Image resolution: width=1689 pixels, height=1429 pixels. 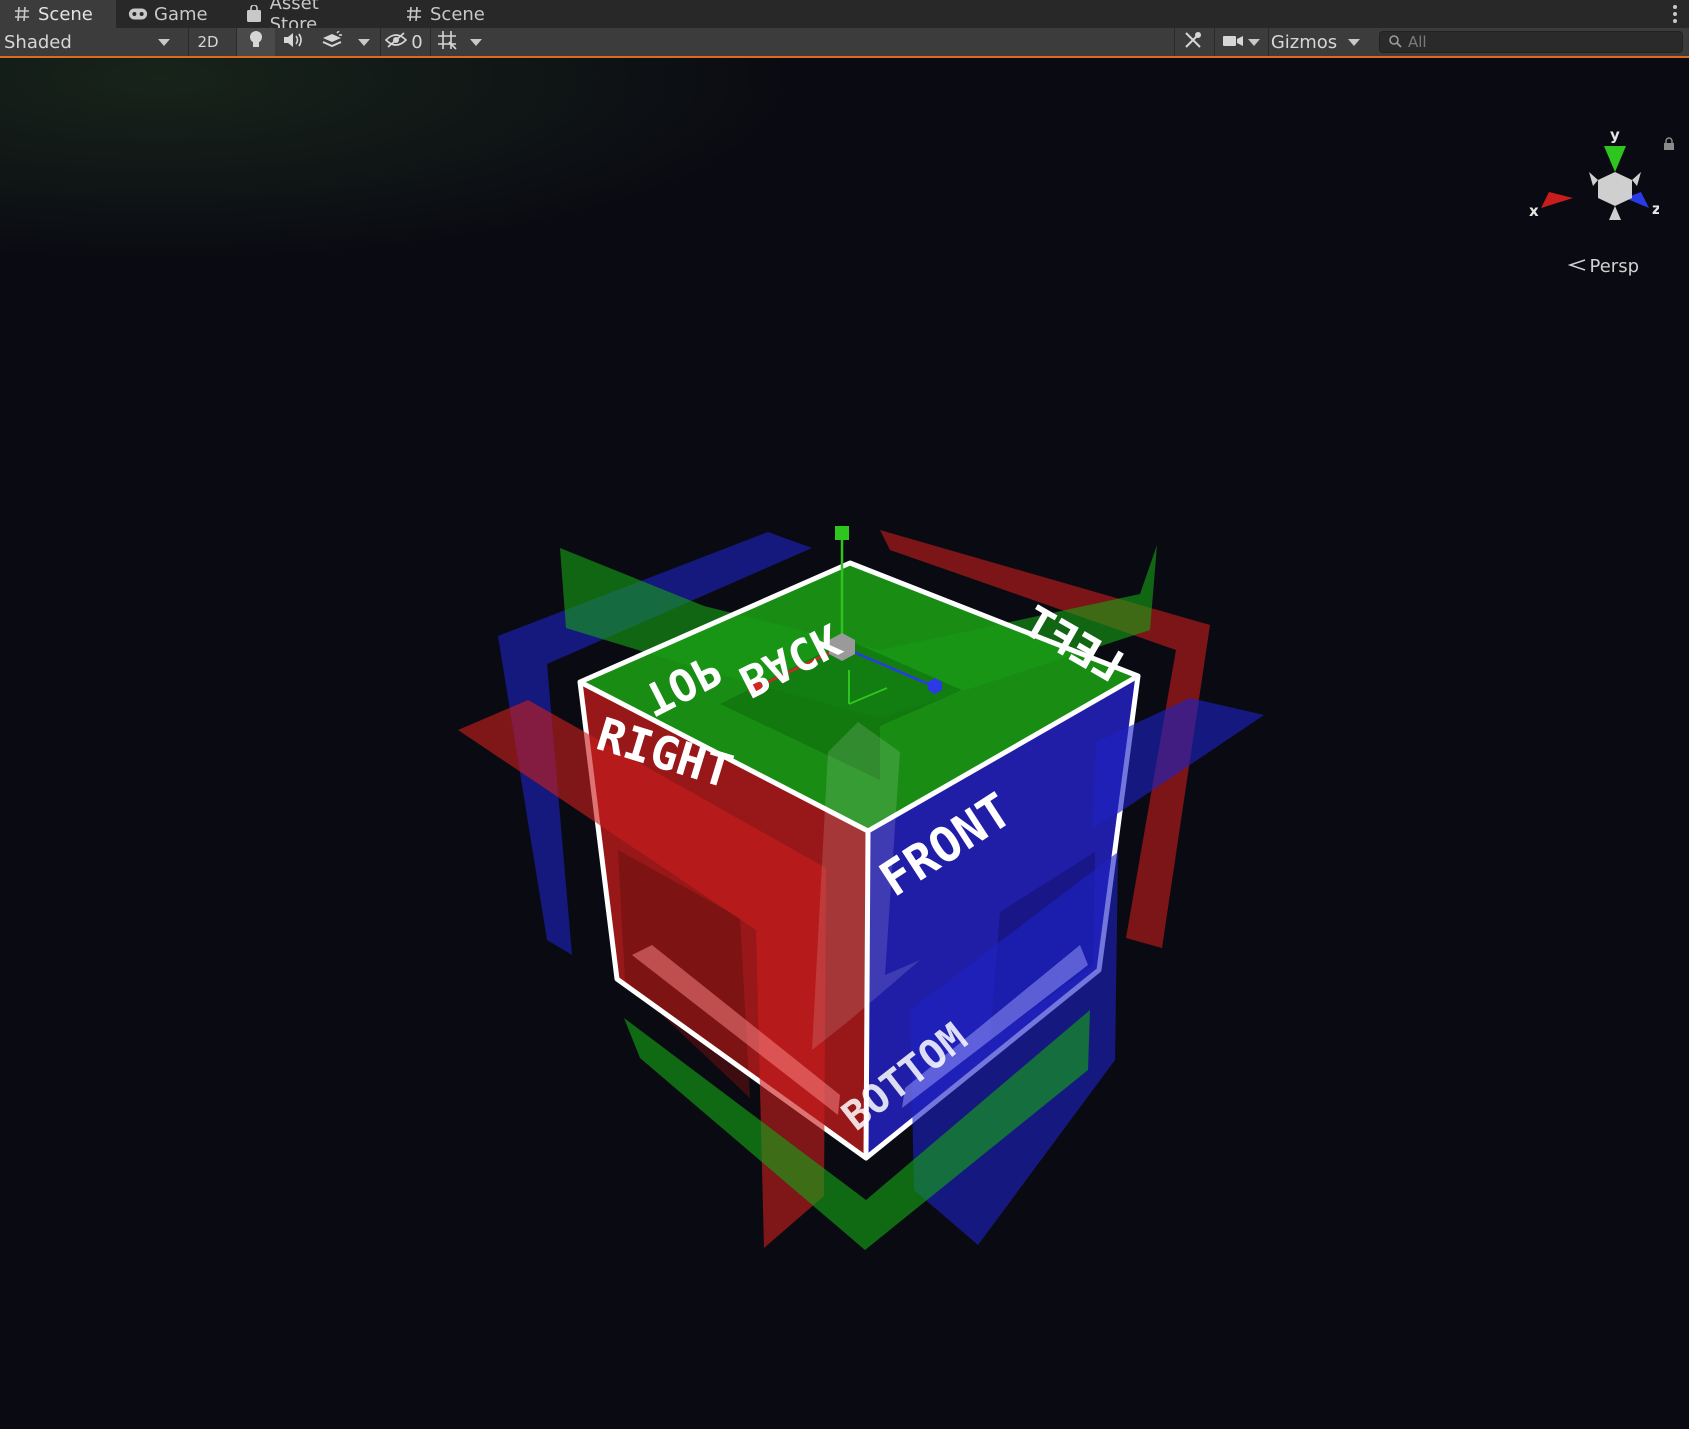 I want to click on gizmo-x-cone, so click(x=1557, y=200).